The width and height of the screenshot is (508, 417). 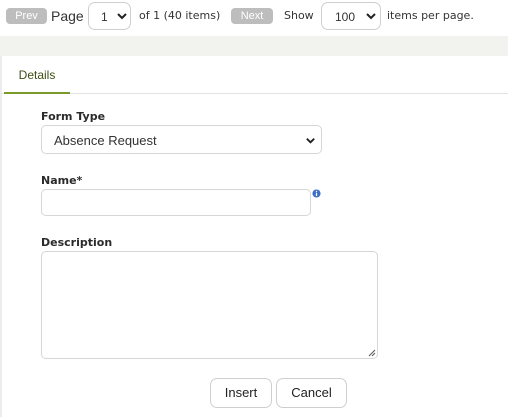 What do you see at coordinates (104, 17) in the screenshot?
I see `page-select-value: 1` at bounding box center [104, 17].